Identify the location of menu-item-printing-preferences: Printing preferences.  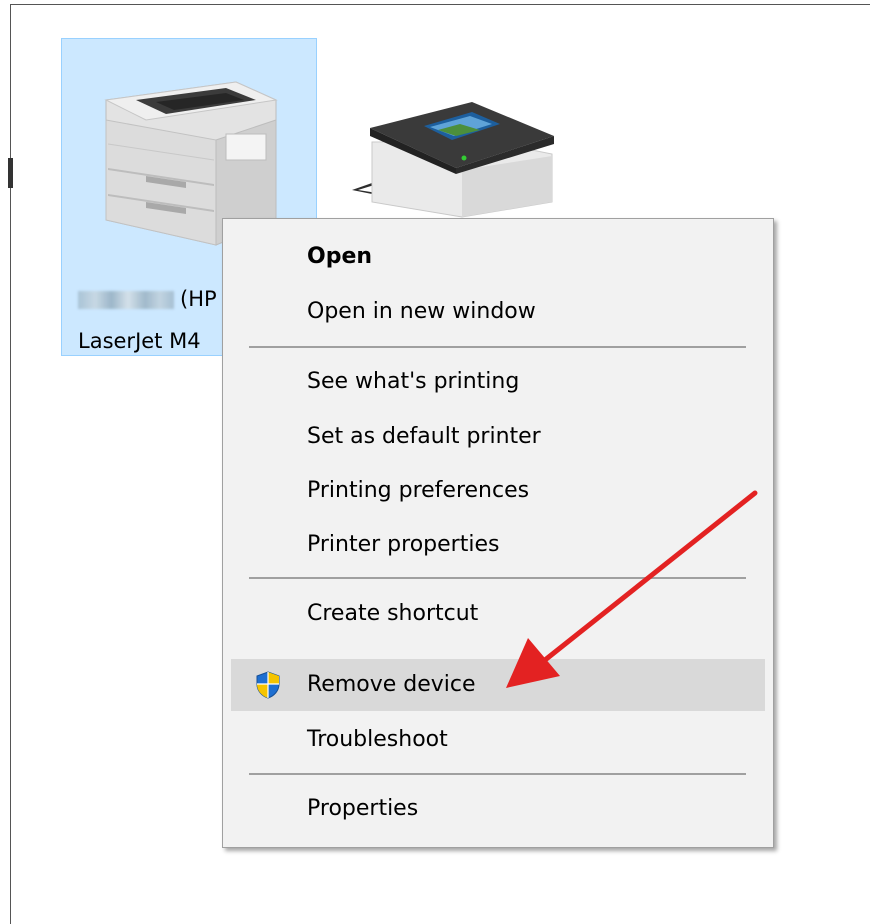
(498, 491).